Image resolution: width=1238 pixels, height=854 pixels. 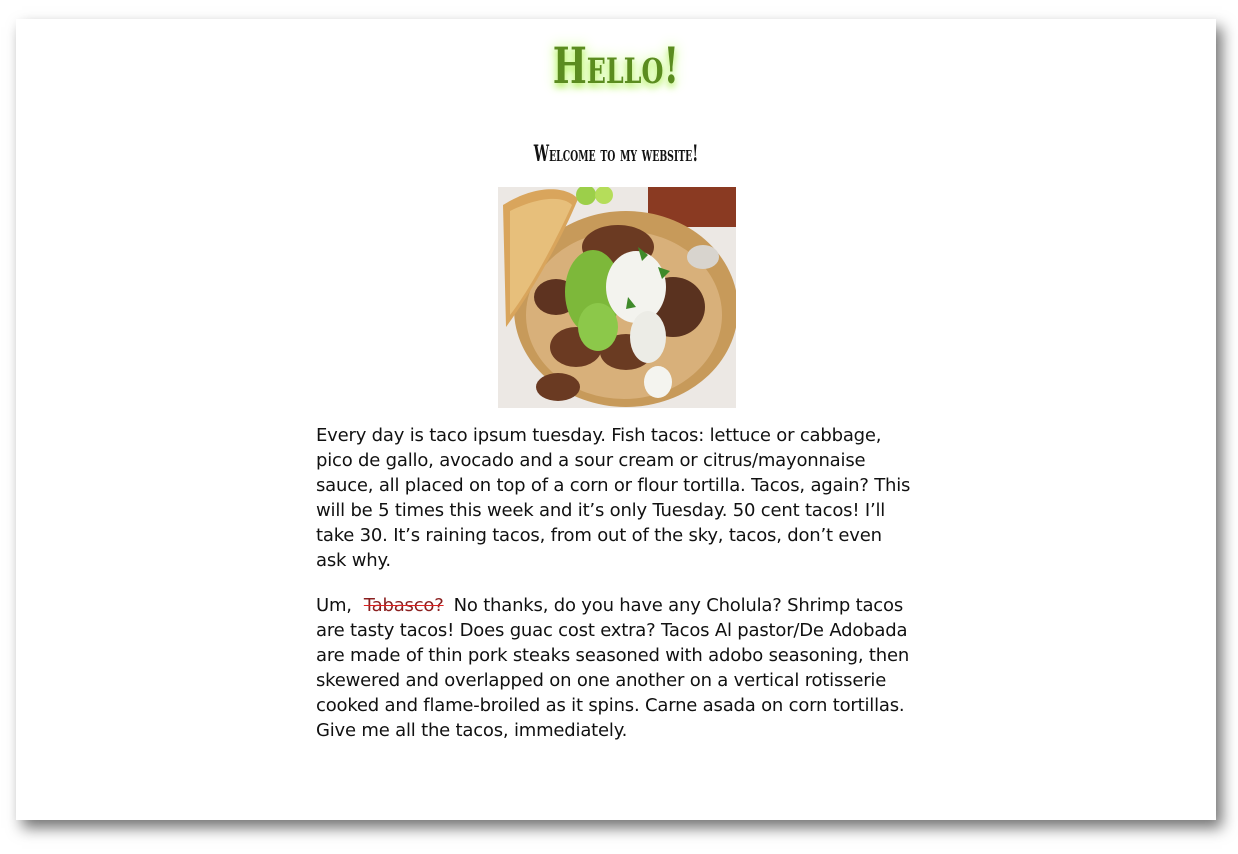 I want to click on taco-image, so click(x=617, y=297).